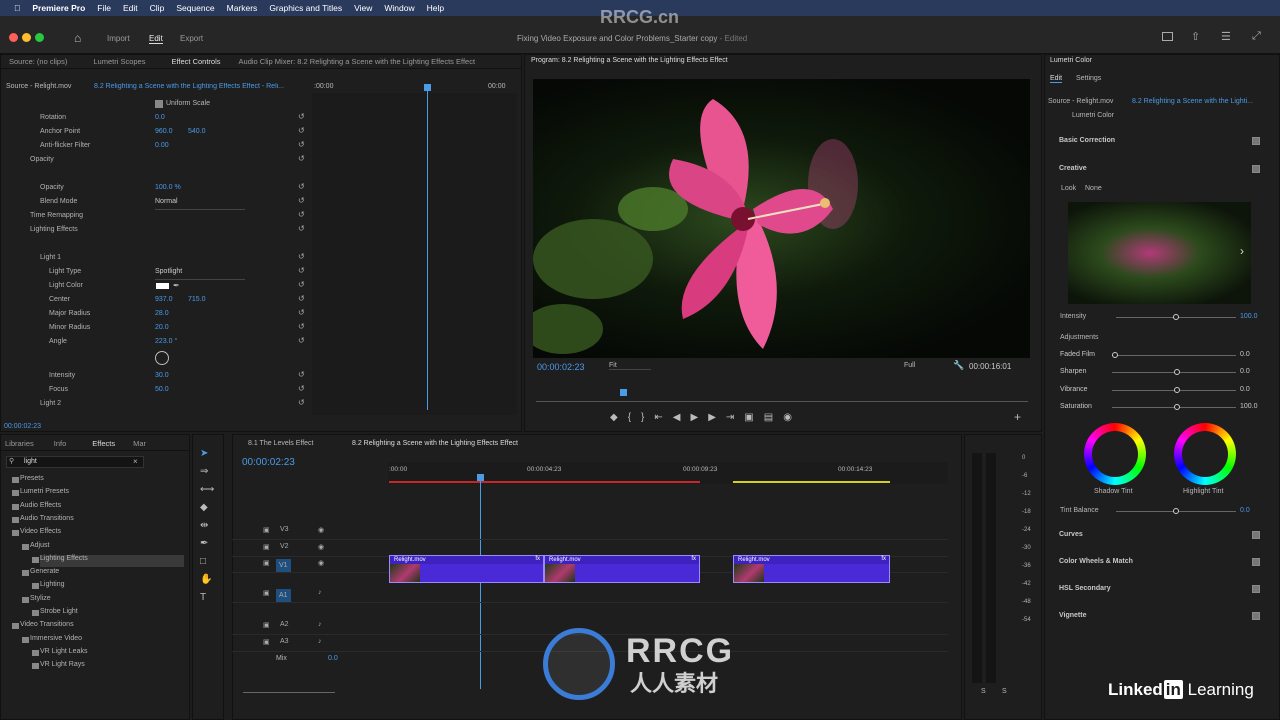  I want to click on app-menu: Premiere Pro, so click(58, 8).